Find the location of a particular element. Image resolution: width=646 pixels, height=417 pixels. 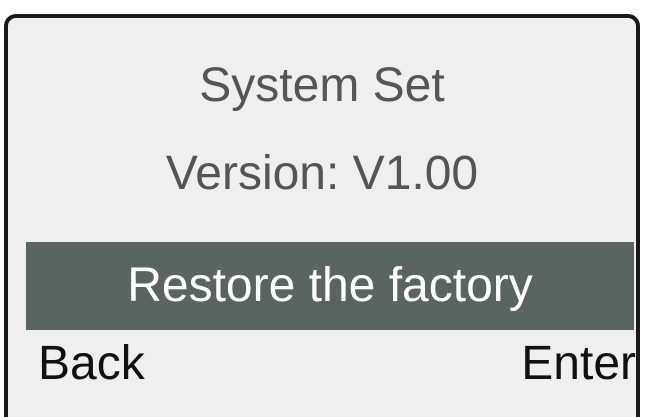

page-title: System Set is located at coordinates (322, 85).